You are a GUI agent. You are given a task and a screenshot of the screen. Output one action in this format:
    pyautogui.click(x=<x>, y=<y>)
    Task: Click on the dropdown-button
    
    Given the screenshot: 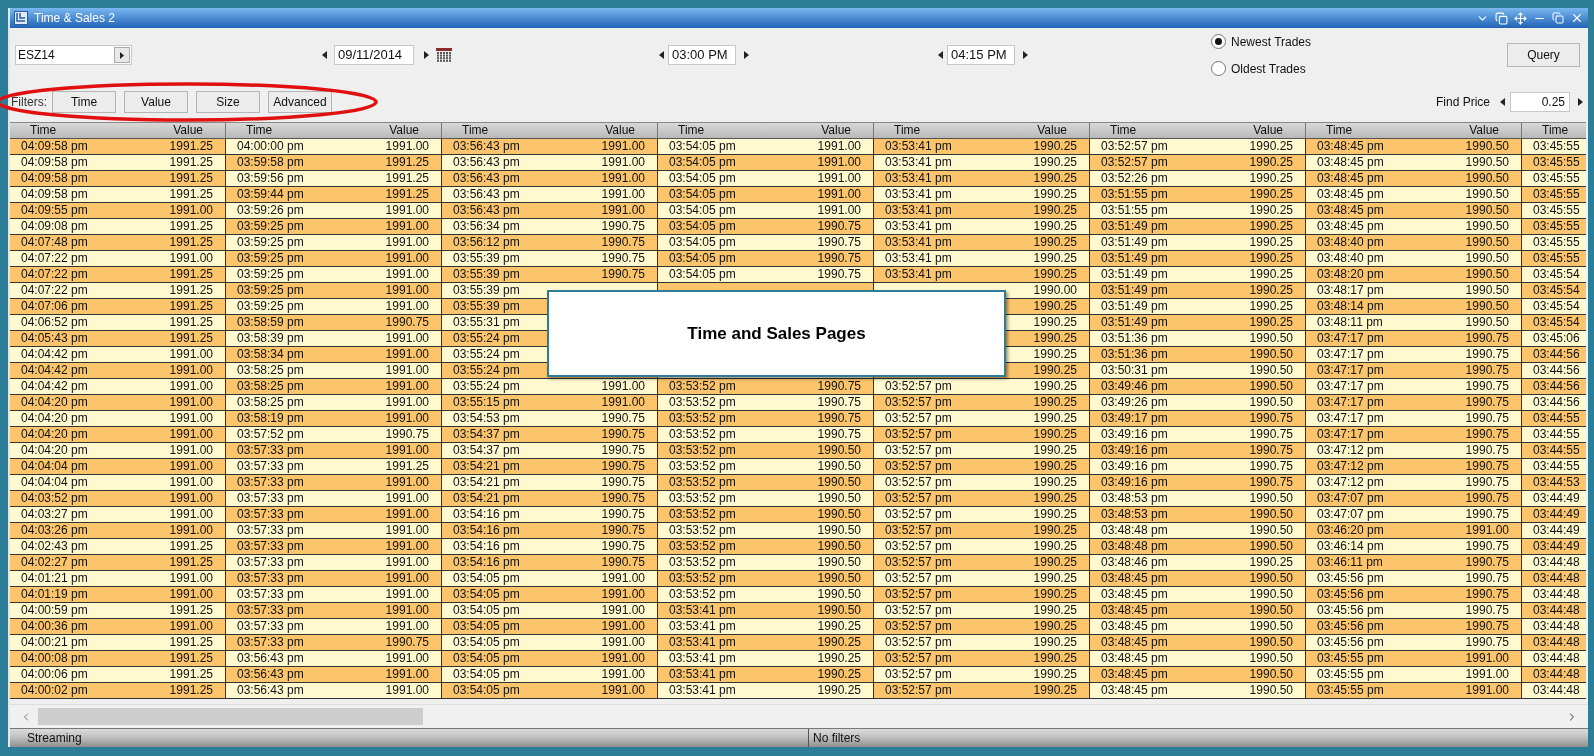 What is the action you would take?
    pyautogui.click(x=122, y=55)
    